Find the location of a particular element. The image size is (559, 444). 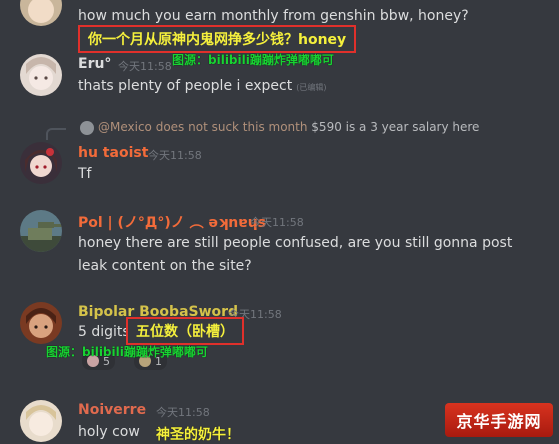

author-name: Eru° is located at coordinates (94, 64).